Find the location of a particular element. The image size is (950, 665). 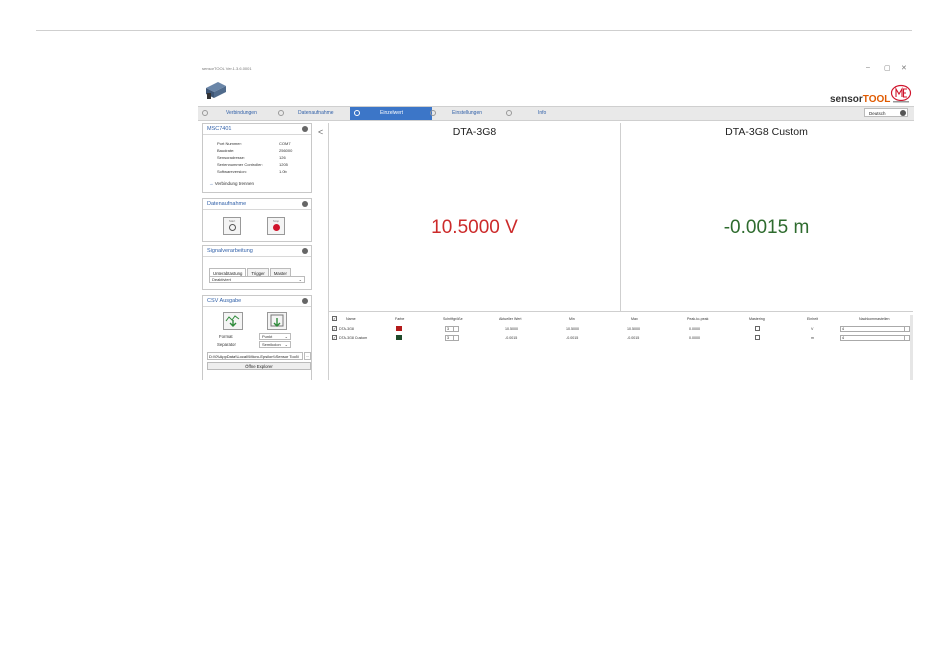

open-explorer-button: Öffne Explorer is located at coordinates (259, 366).